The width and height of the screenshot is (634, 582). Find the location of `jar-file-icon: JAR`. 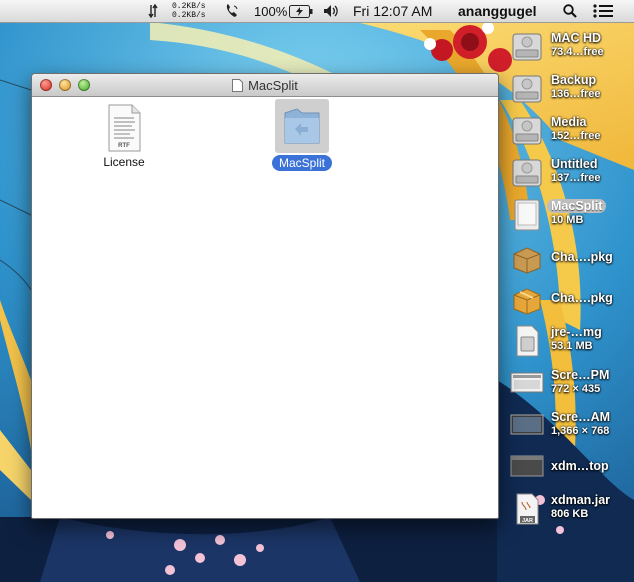

jar-file-icon: JAR is located at coordinates (527, 509).